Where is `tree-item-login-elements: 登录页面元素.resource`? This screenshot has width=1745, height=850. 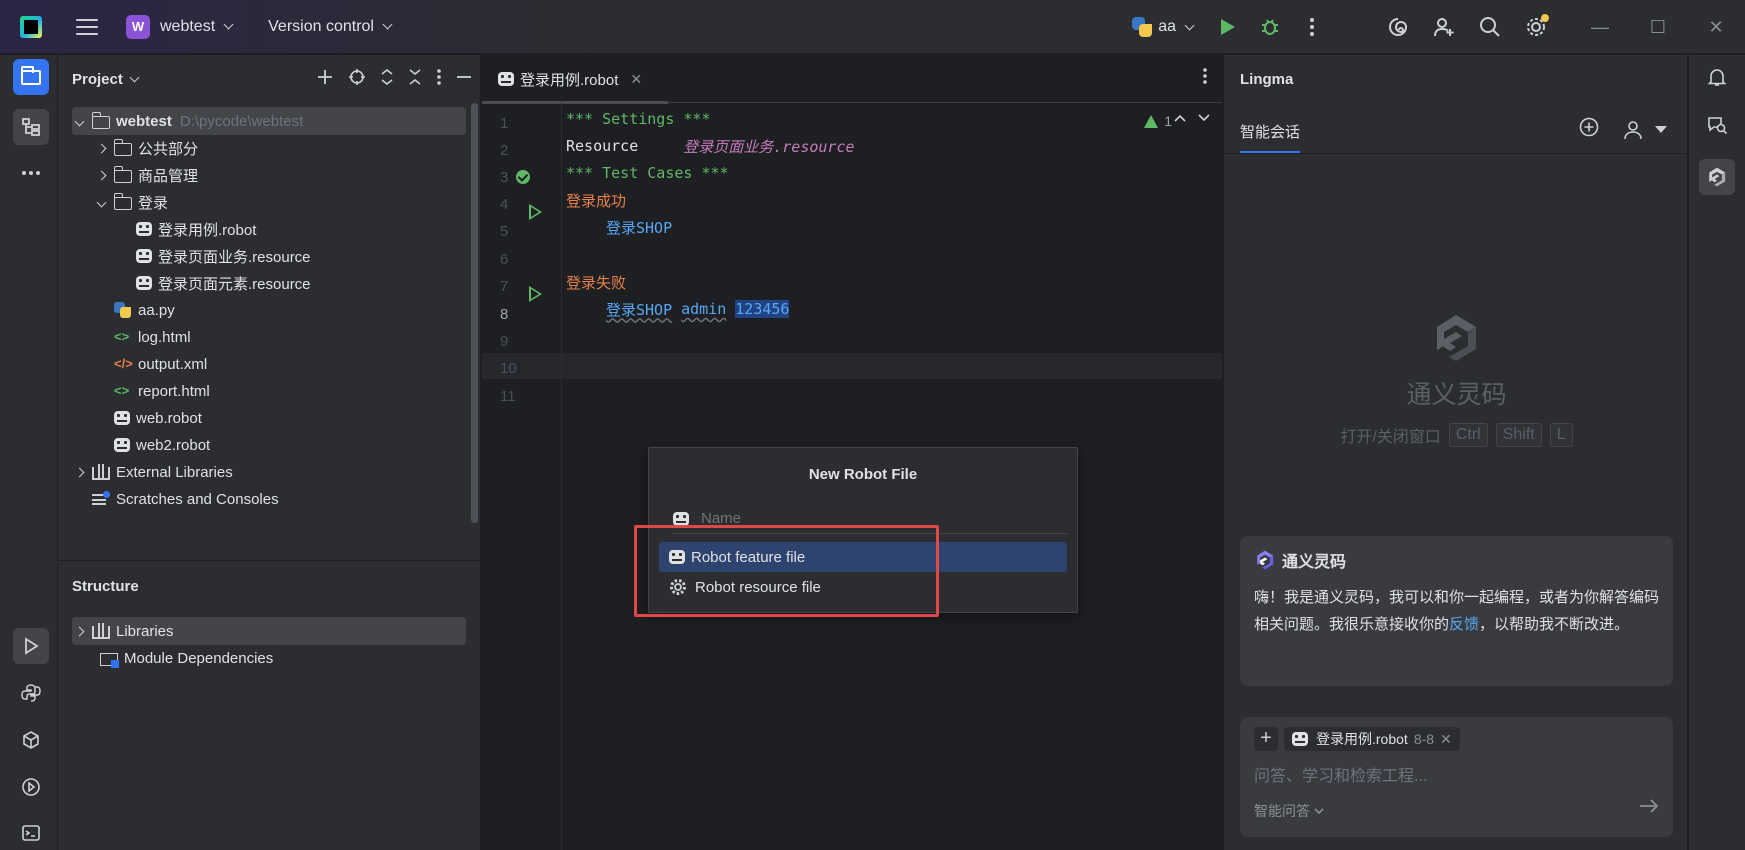
tree-item-login-elements: 登录页面元素.resource is located at coordinates (269, 283).